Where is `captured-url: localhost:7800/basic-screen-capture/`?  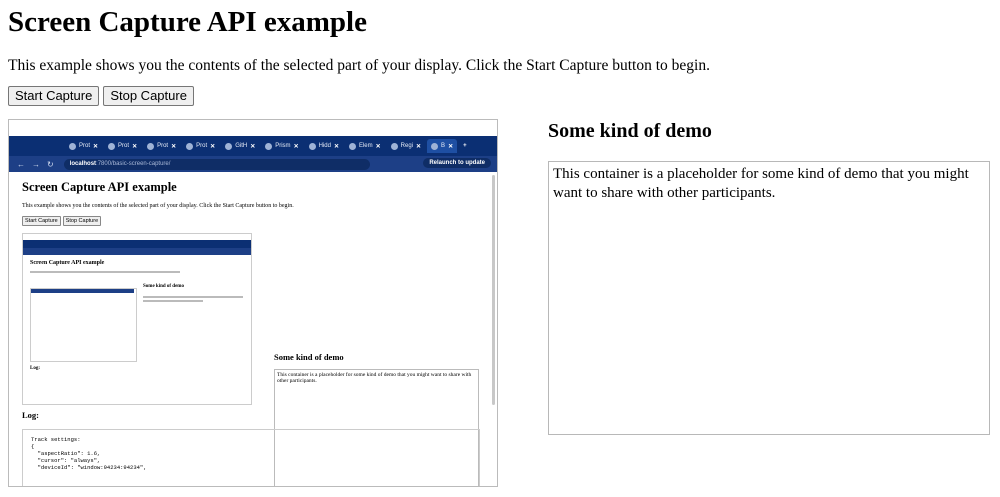 captured-url: localhost:7800/basic-screen-capture/ is located at coordinates (216, 164).